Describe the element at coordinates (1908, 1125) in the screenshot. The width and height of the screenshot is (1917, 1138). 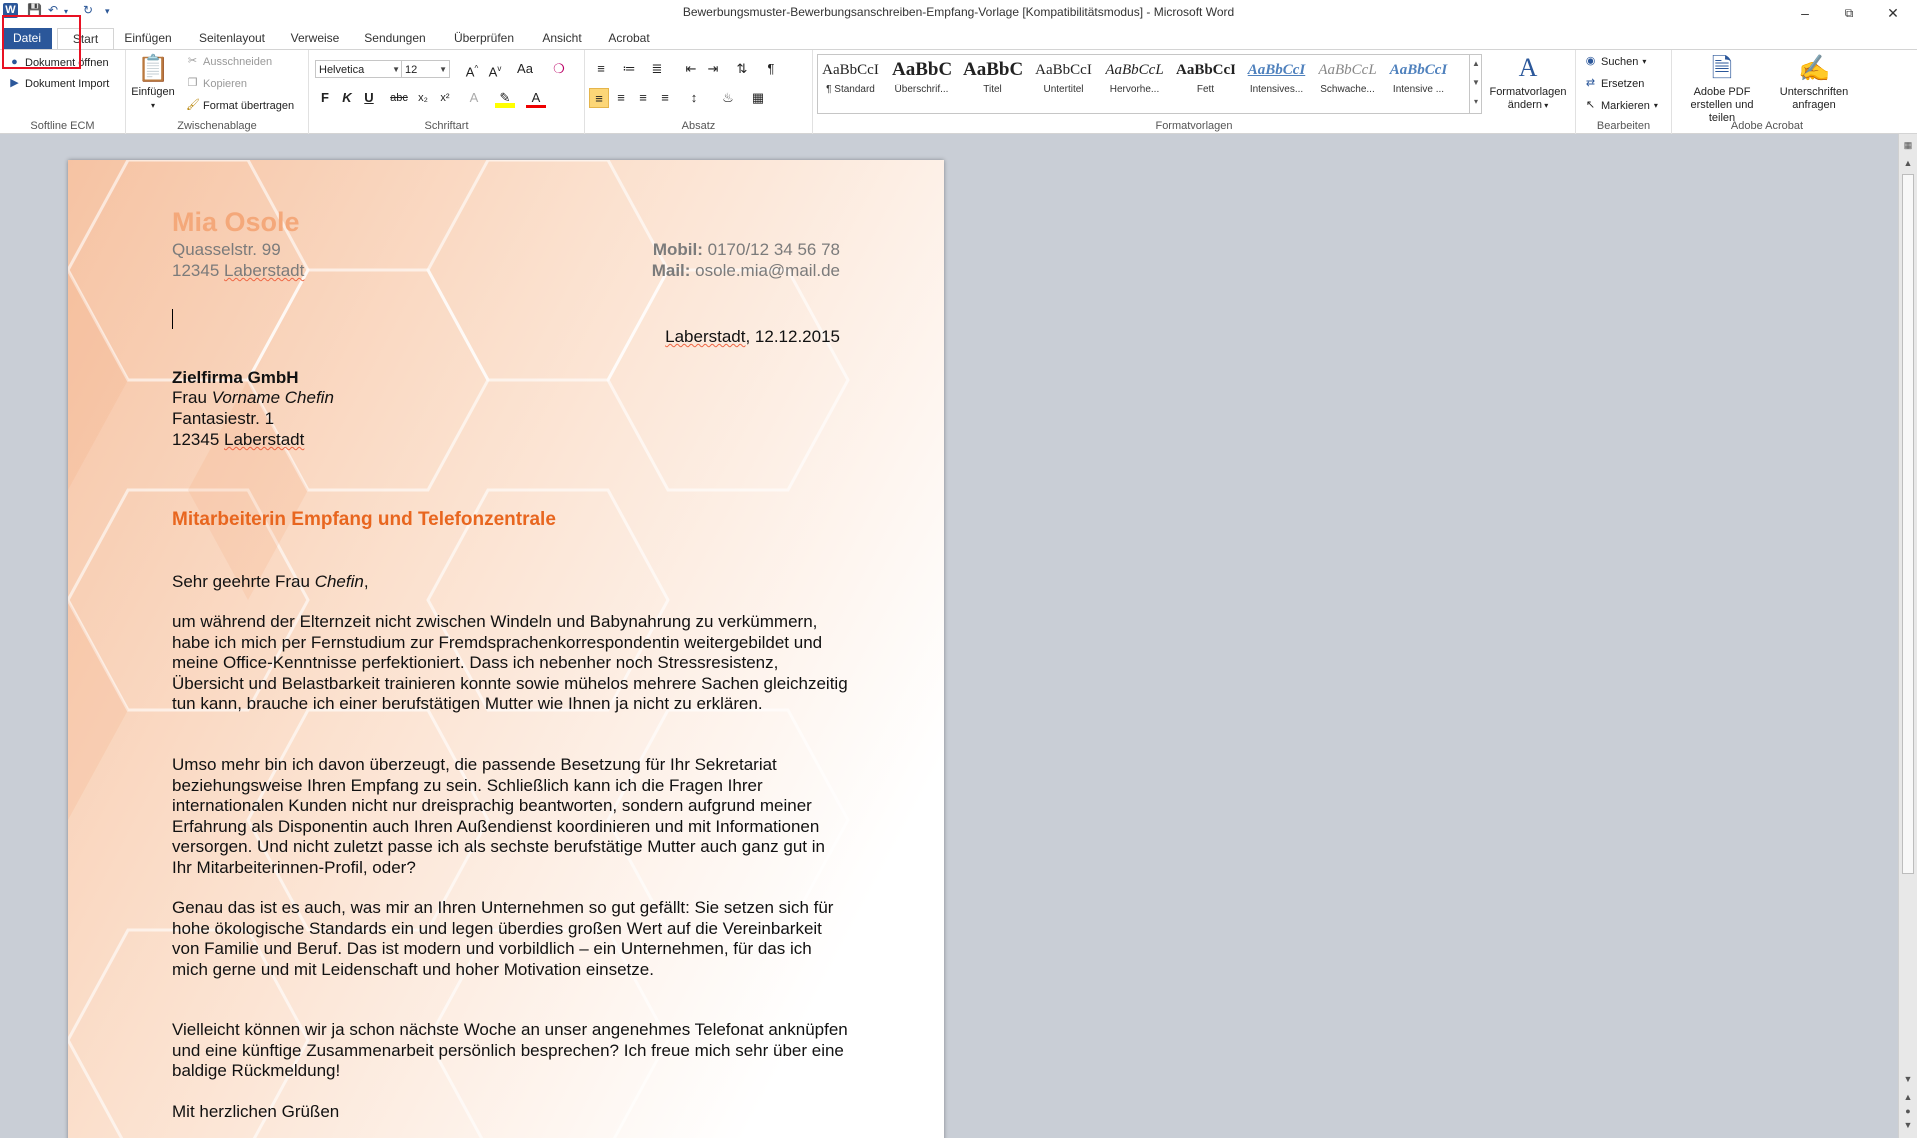
I see `next-page-icon: ▼` at that location.